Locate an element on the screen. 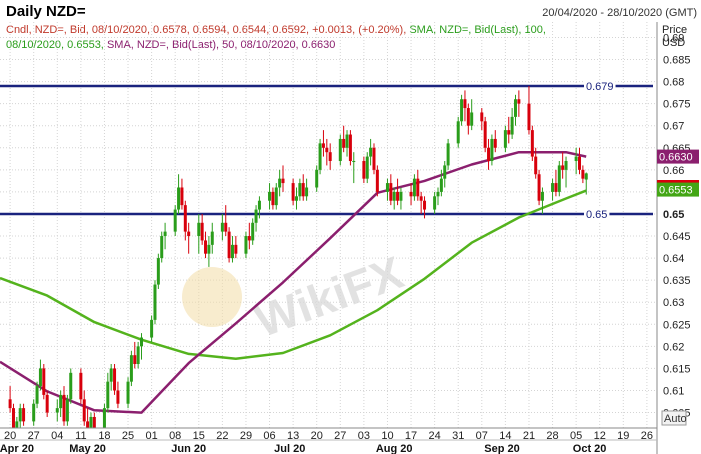 This screenshot has width=701, height=454. x-tick-label: 26 is located at coordinates (647, 436).